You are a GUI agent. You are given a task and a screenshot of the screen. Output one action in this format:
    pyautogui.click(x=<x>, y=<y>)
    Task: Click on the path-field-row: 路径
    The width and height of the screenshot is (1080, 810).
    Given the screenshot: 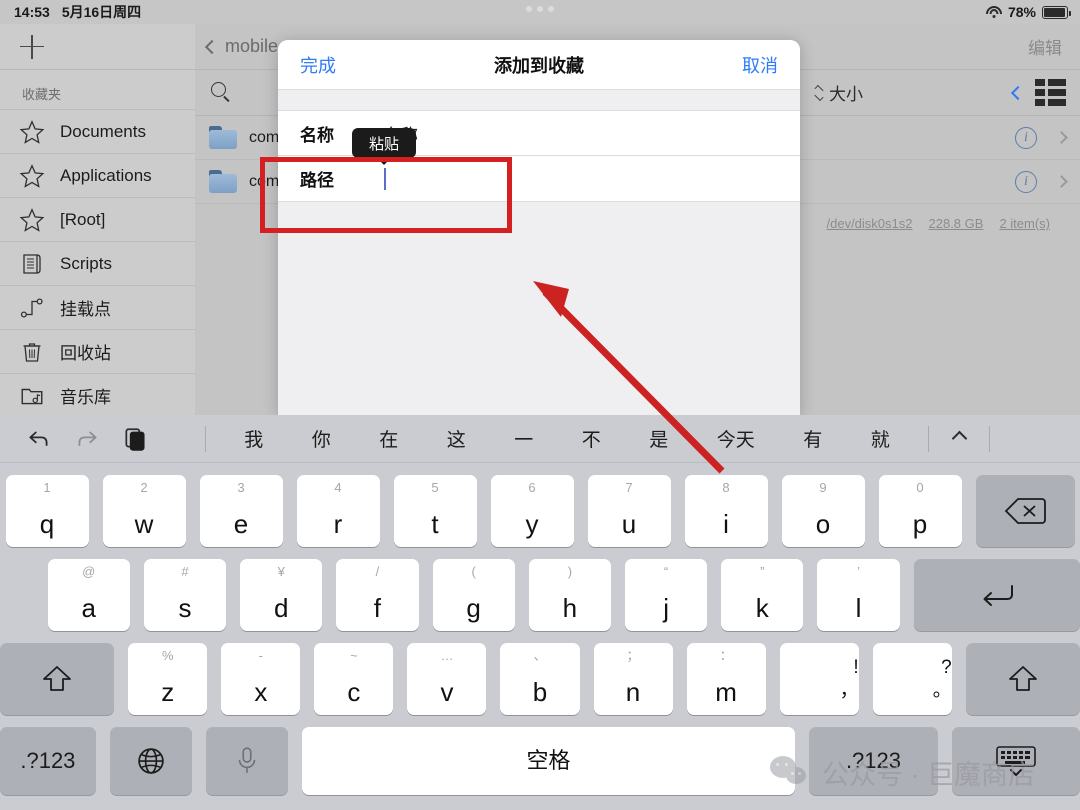 What is the action you would take?
    pyautogui.click(x=539, y=179)
    